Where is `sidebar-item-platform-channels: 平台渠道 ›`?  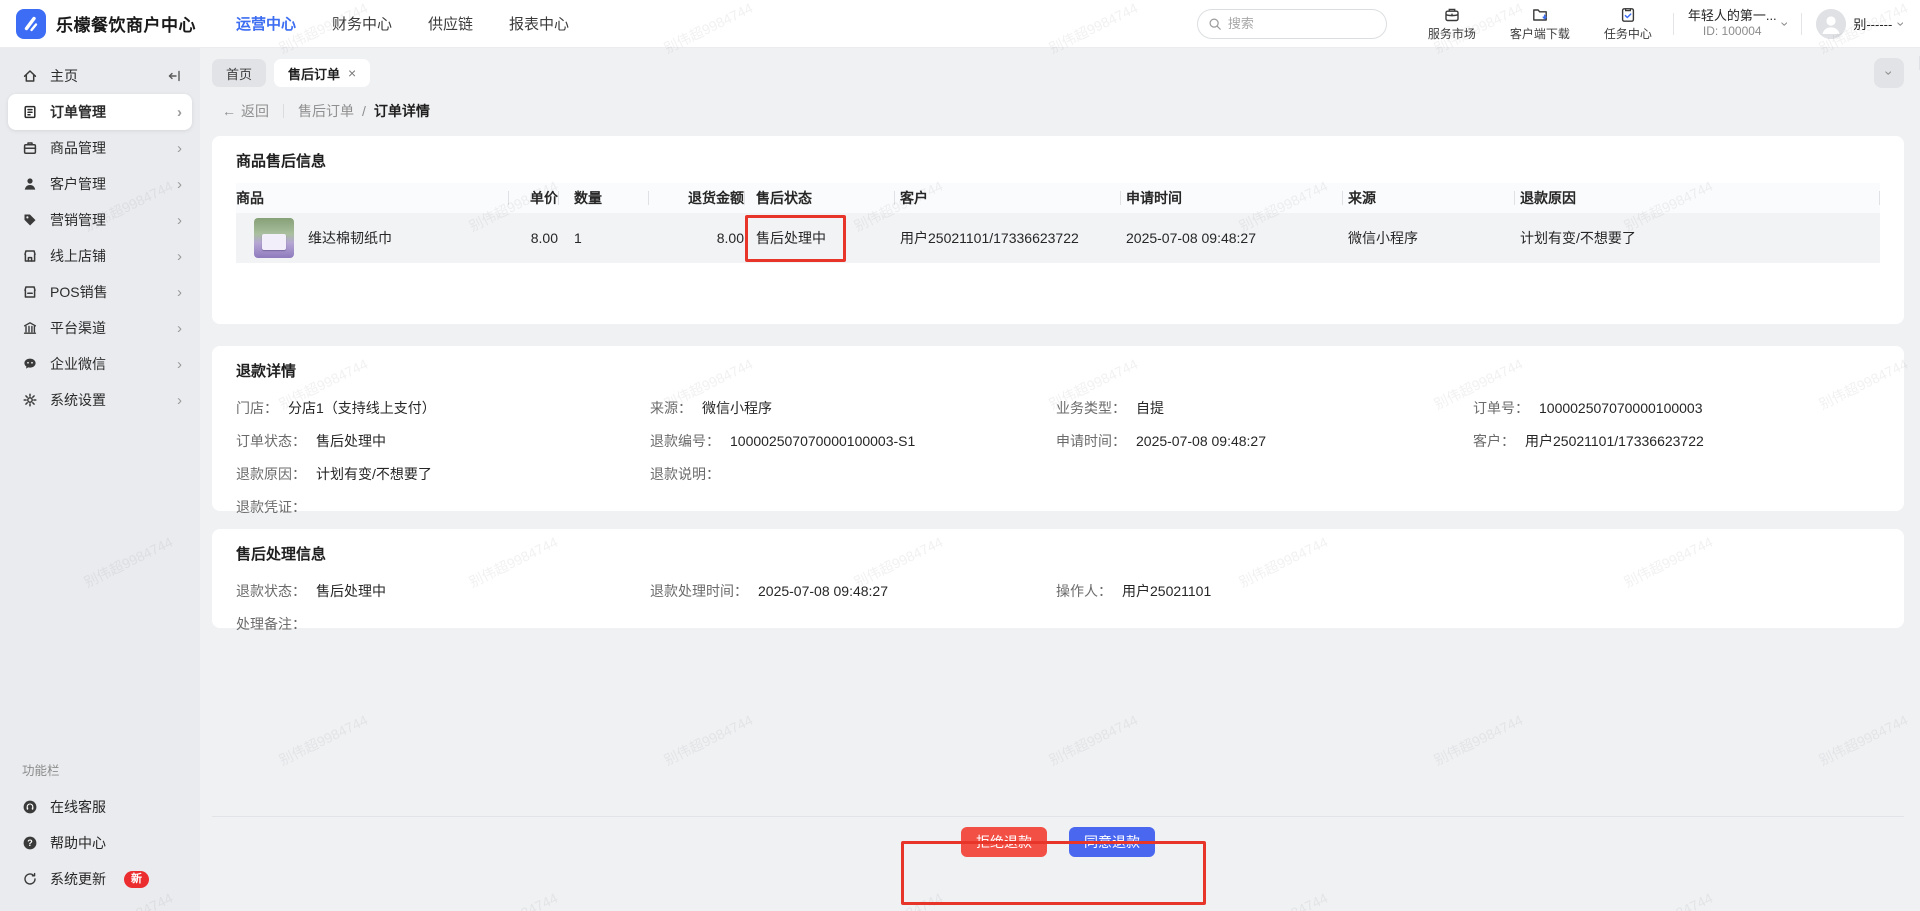
sidebar-item-platform-channels: 平台渠道 › is located at coordinates (100, 328).